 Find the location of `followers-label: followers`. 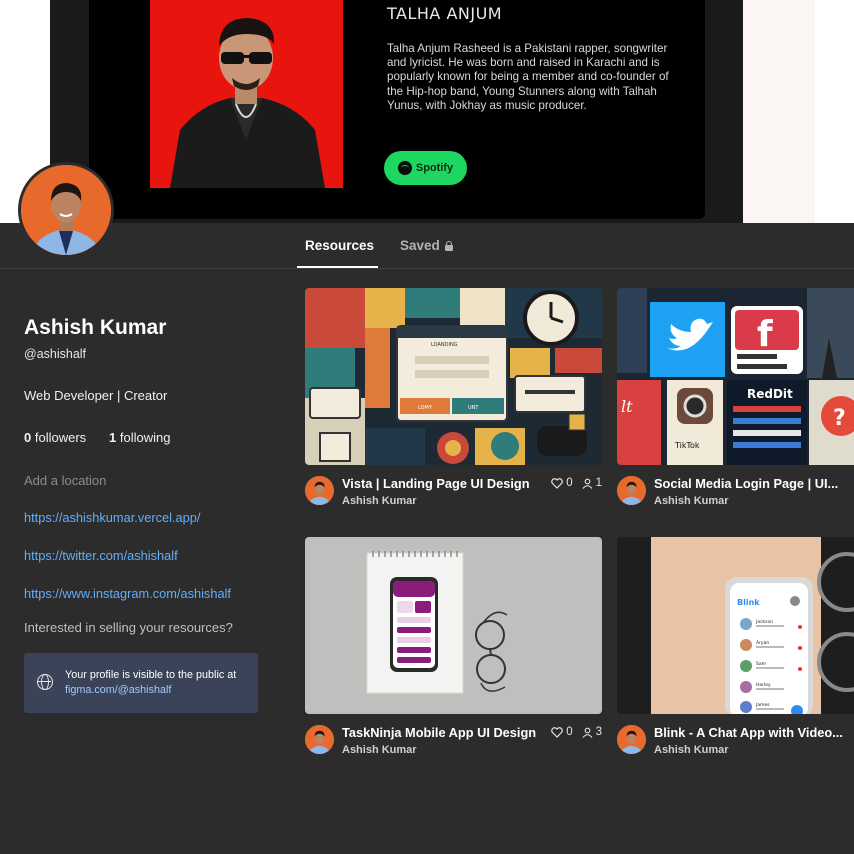

followers-label: followers is located at coordinates (60, 437).